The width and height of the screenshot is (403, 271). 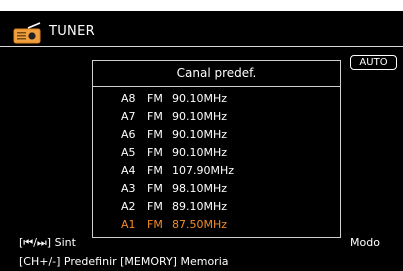 What do you see at coordinates (128, 134) in the screenshot?
I see `preset-channel: A6` at bounding box center [128, 134].